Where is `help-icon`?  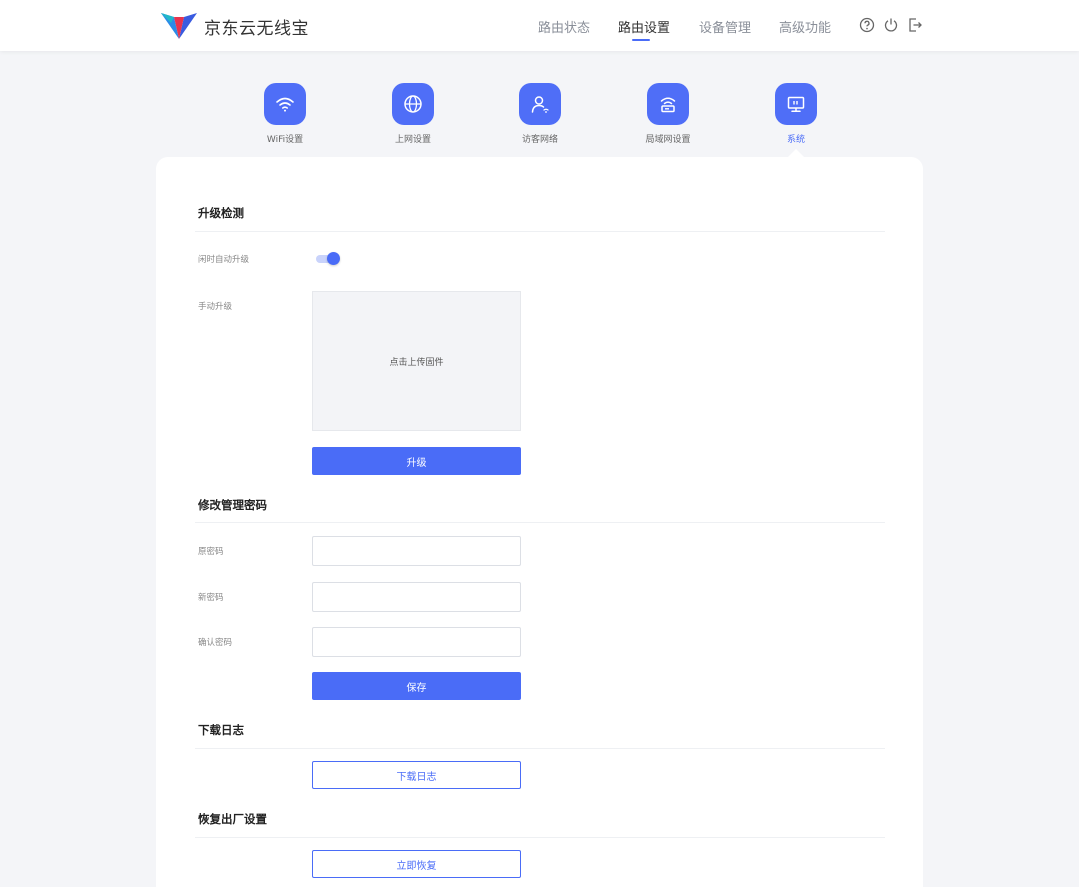
help-icon is located at coordinates (867, 25).